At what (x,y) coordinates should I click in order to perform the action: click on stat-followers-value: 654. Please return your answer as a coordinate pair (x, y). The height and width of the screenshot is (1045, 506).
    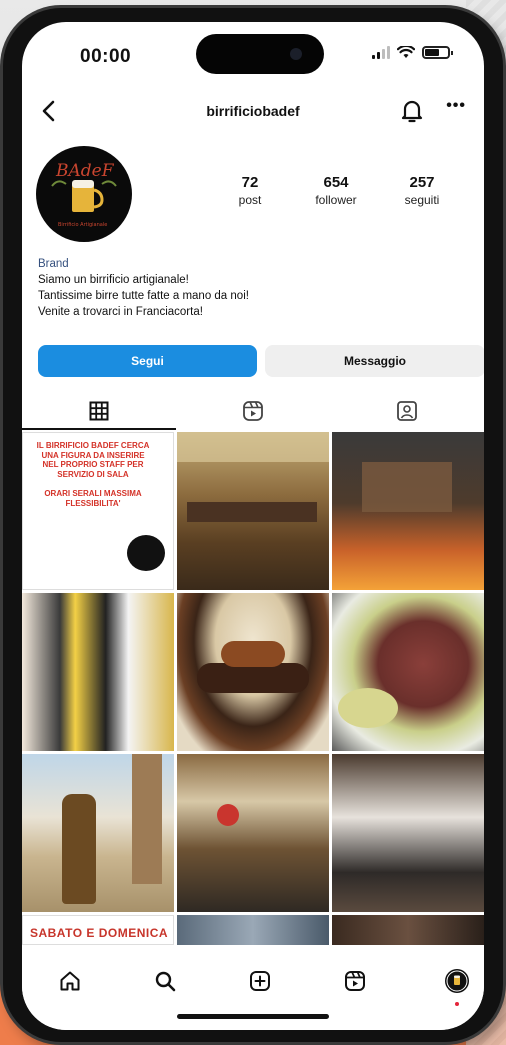
    Looking at the image, I should click on (336, 182).